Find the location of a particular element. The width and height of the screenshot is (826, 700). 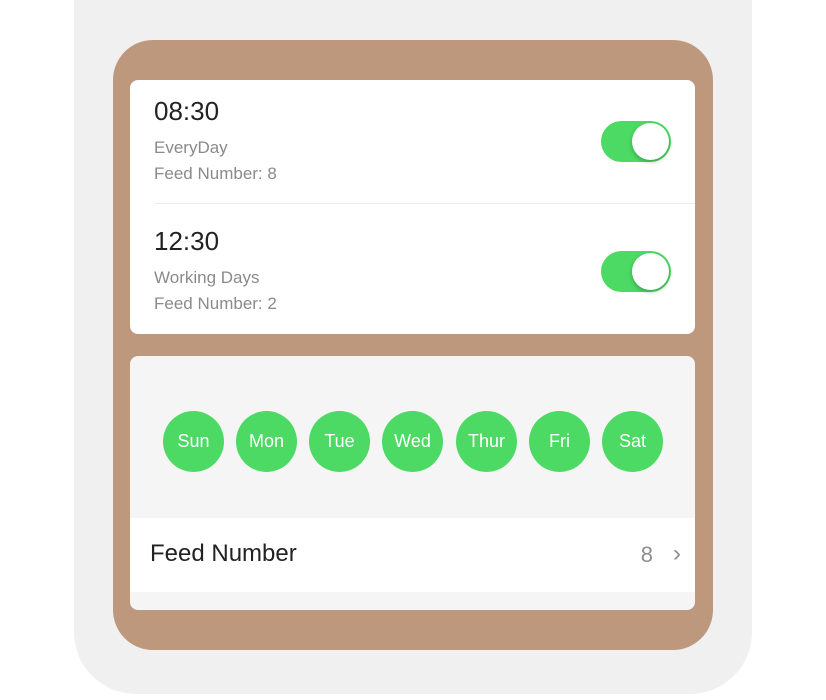

day-sun-button: Sun is located at coordinates (193, 441).